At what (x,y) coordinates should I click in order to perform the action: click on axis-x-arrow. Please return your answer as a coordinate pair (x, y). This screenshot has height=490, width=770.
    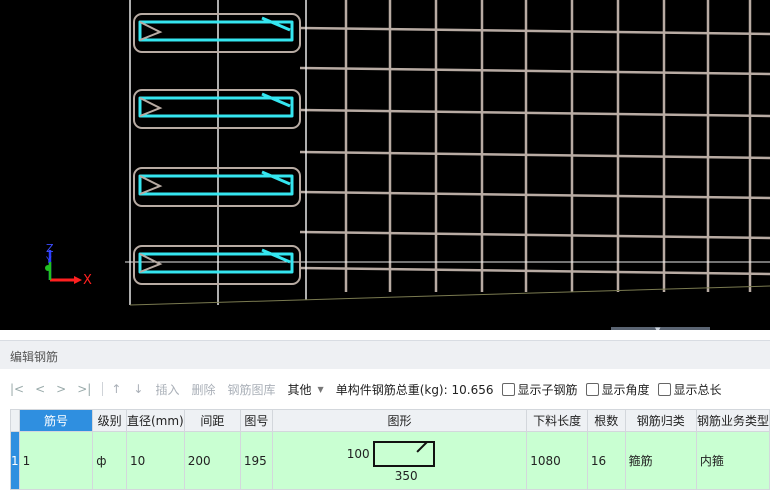
    Looking at the image, I should click on (78, 280).